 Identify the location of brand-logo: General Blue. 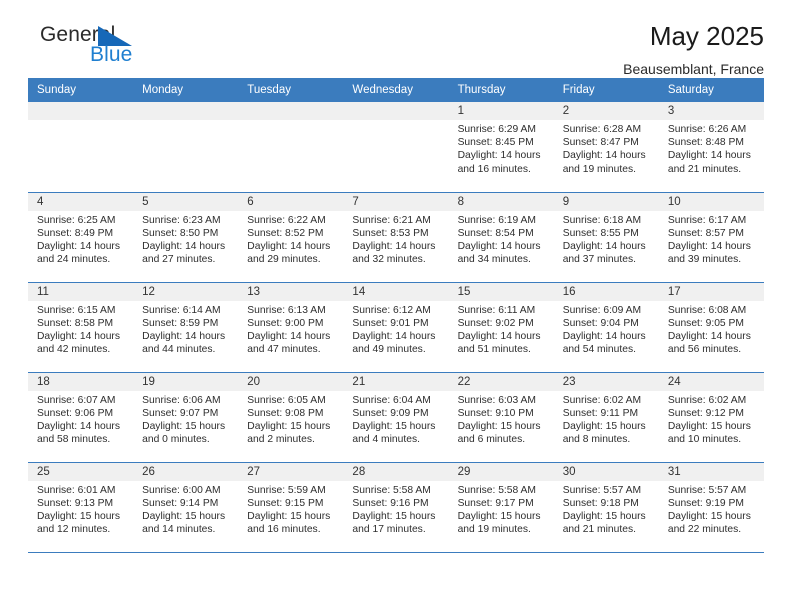
(103, 48).